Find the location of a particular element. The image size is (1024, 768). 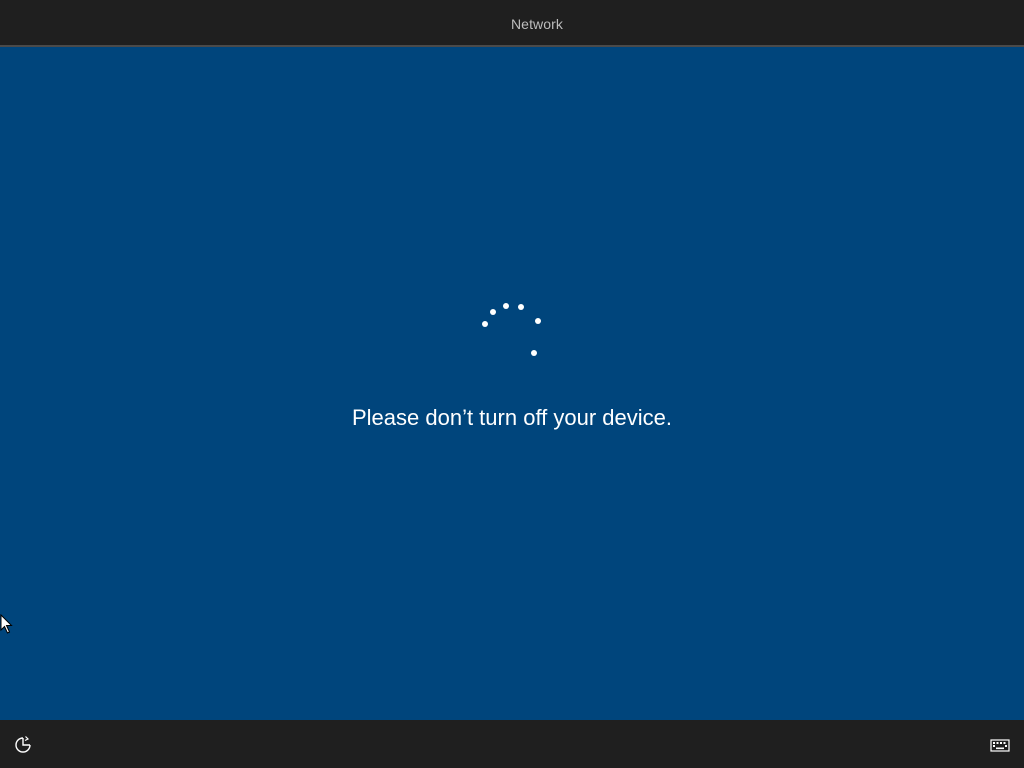

mouse-pointer-icon is located at coordinates (7, 623).